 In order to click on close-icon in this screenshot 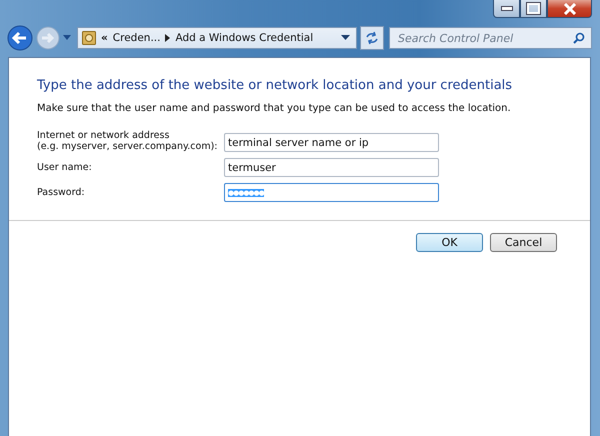, I will do `click(569, 8)`.